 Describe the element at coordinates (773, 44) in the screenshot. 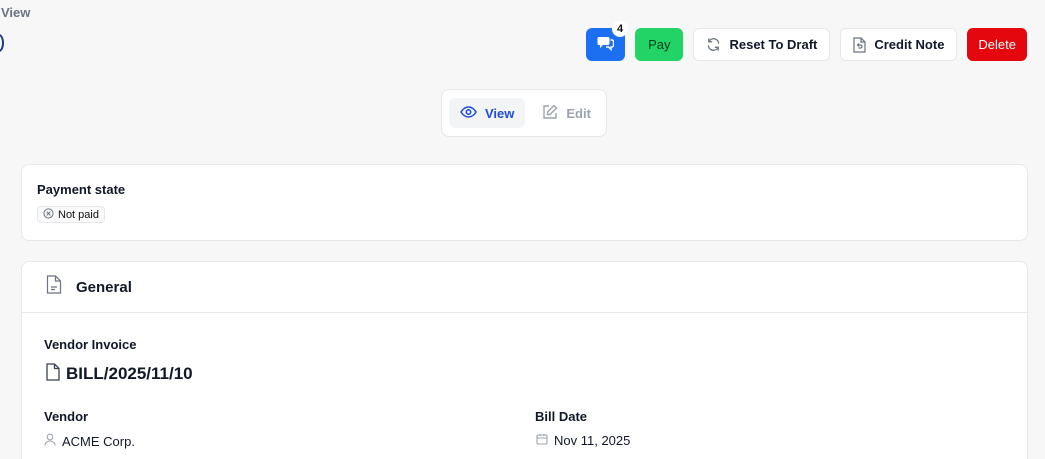

I see `reset-to-draft-label: Reset To Draft` at that location.